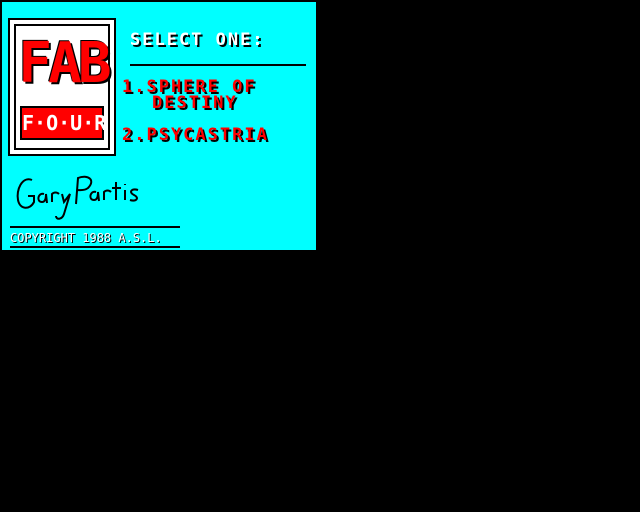  I want to click on logo-frame: FAB F·O·U·R, so click(63, 87).